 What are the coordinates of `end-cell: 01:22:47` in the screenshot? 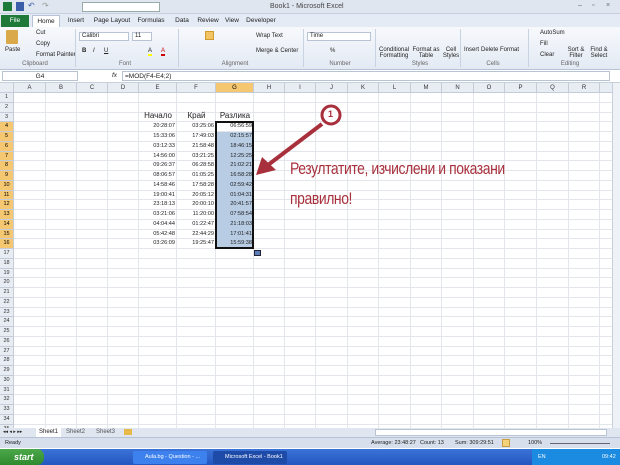 It's located at (196, 225).